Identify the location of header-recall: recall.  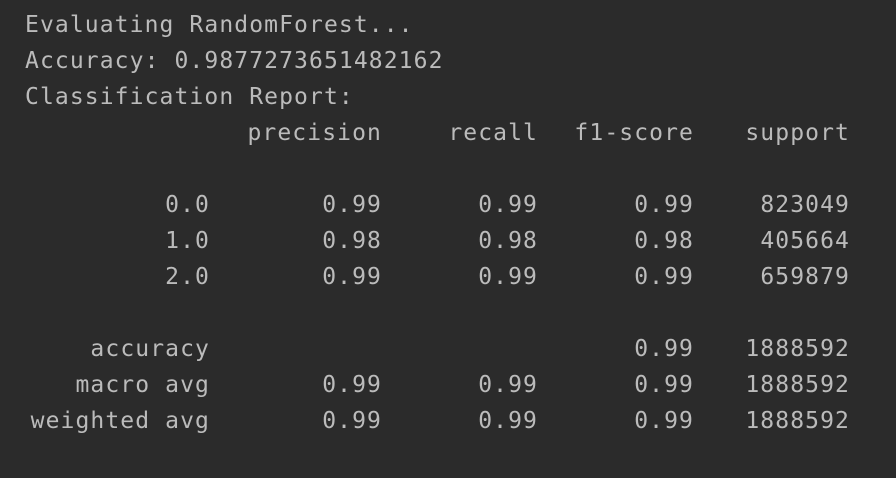
(493, 133).